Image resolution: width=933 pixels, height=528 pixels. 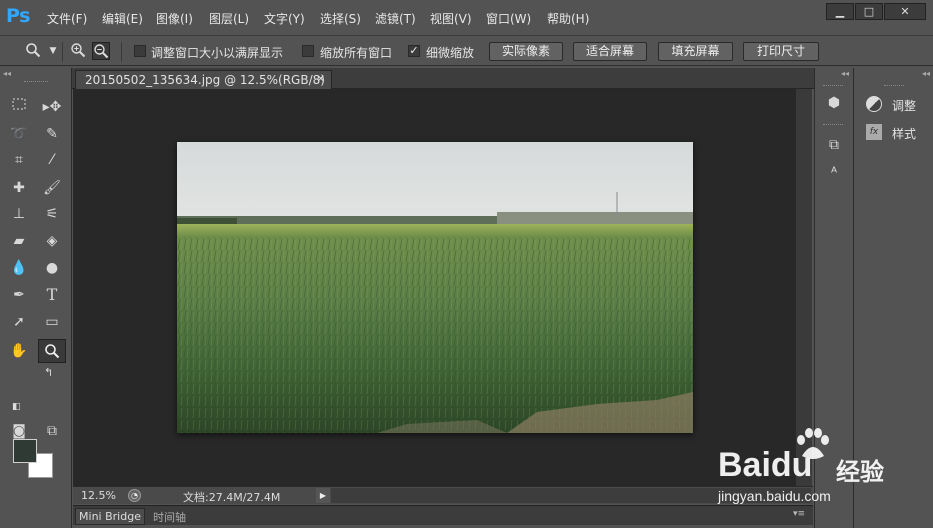 I want to click on baidu-jingyan-watermark: Baidu 经验 jingyan.baidu.com, so click(x=823, y=473).